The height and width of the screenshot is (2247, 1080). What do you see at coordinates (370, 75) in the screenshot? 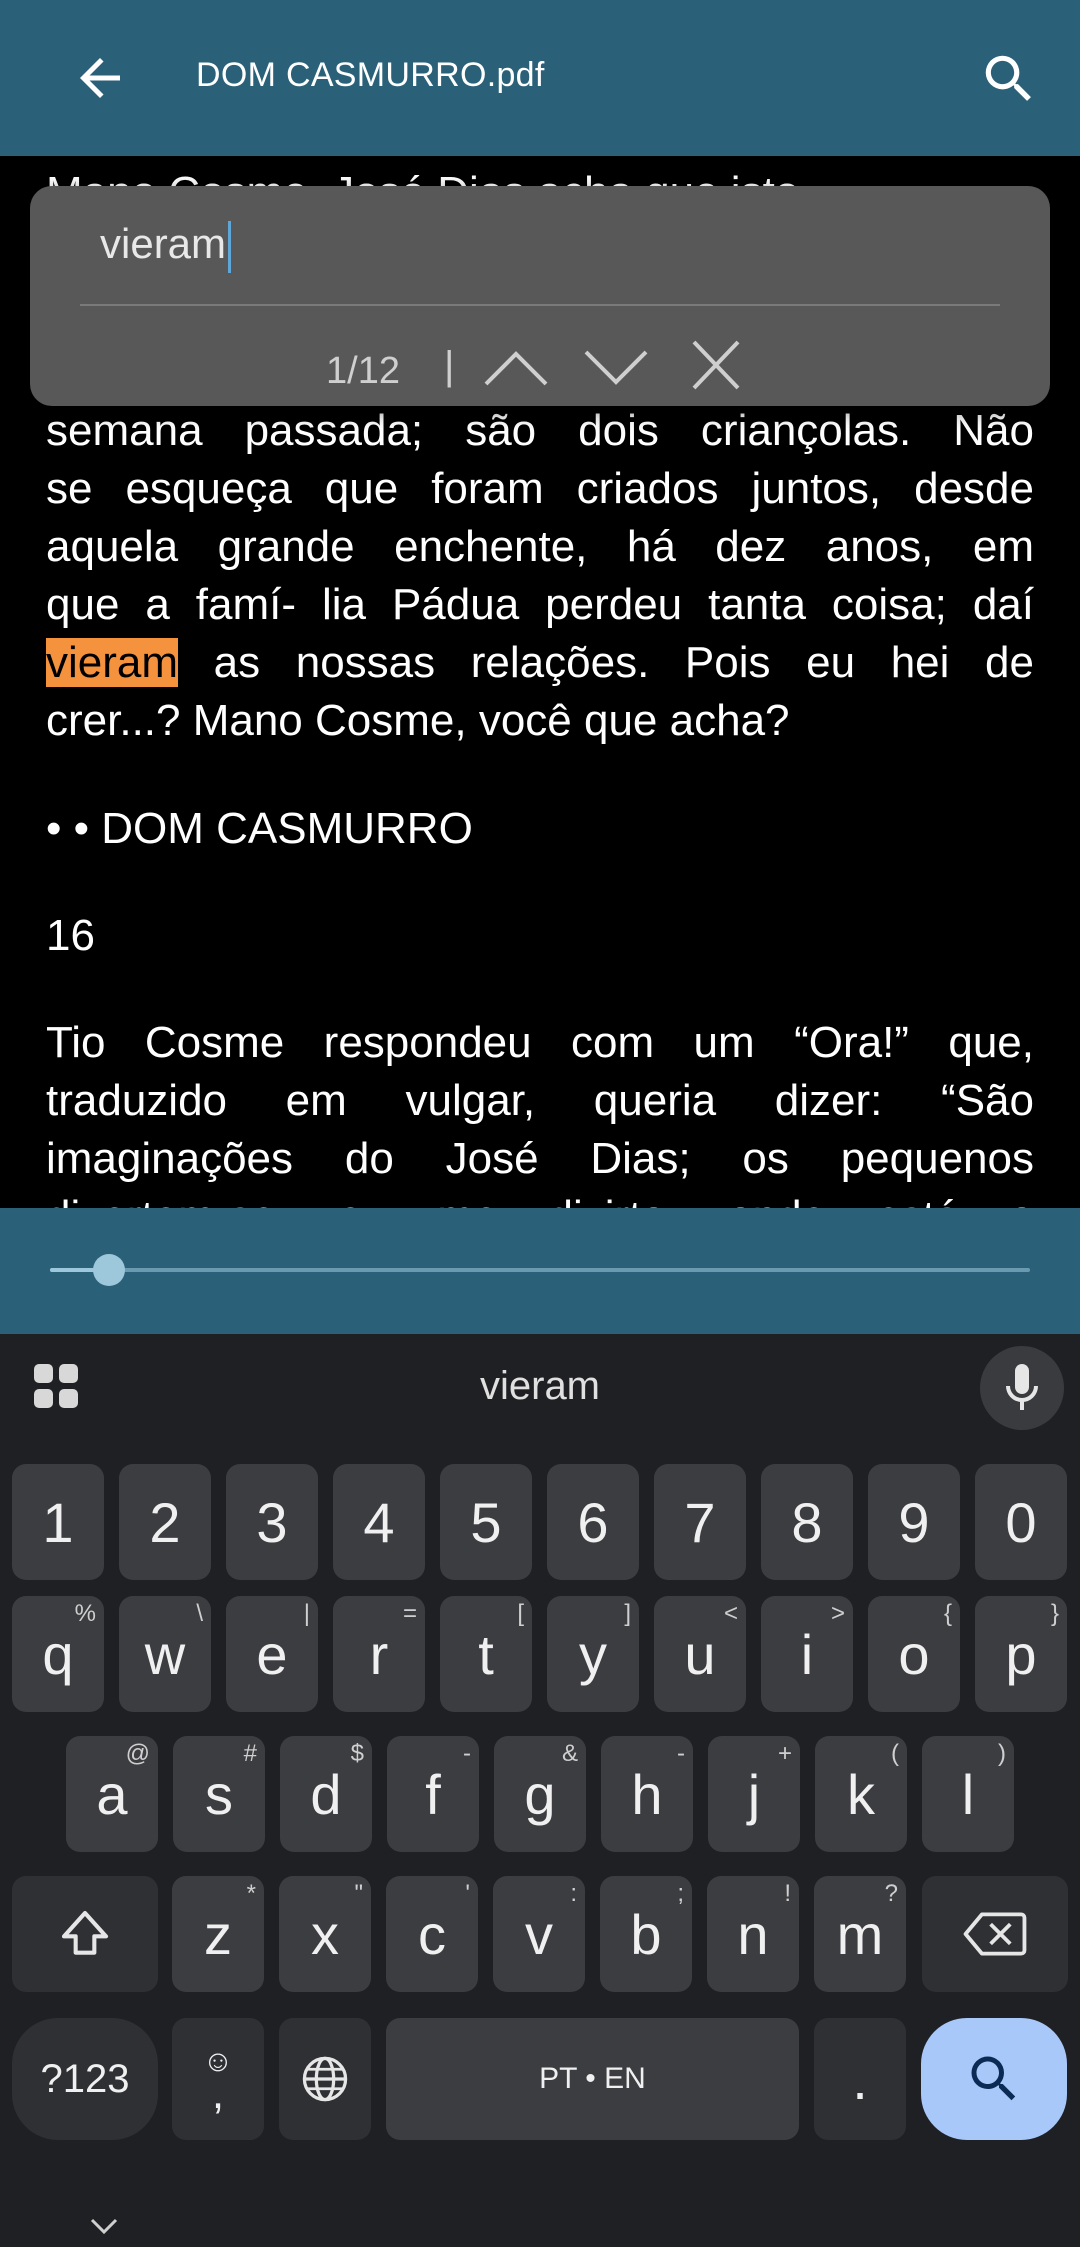
I see `document-title: DOM CASMURRO.pdf` at bounding box center [370, 75].